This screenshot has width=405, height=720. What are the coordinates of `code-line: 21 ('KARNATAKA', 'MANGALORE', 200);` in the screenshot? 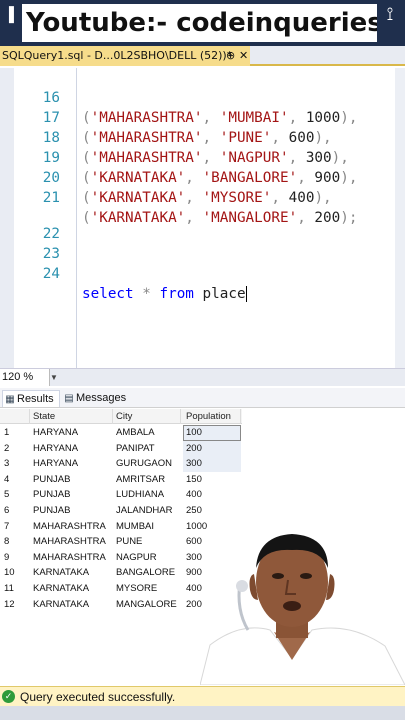 It's located at (202, 197).